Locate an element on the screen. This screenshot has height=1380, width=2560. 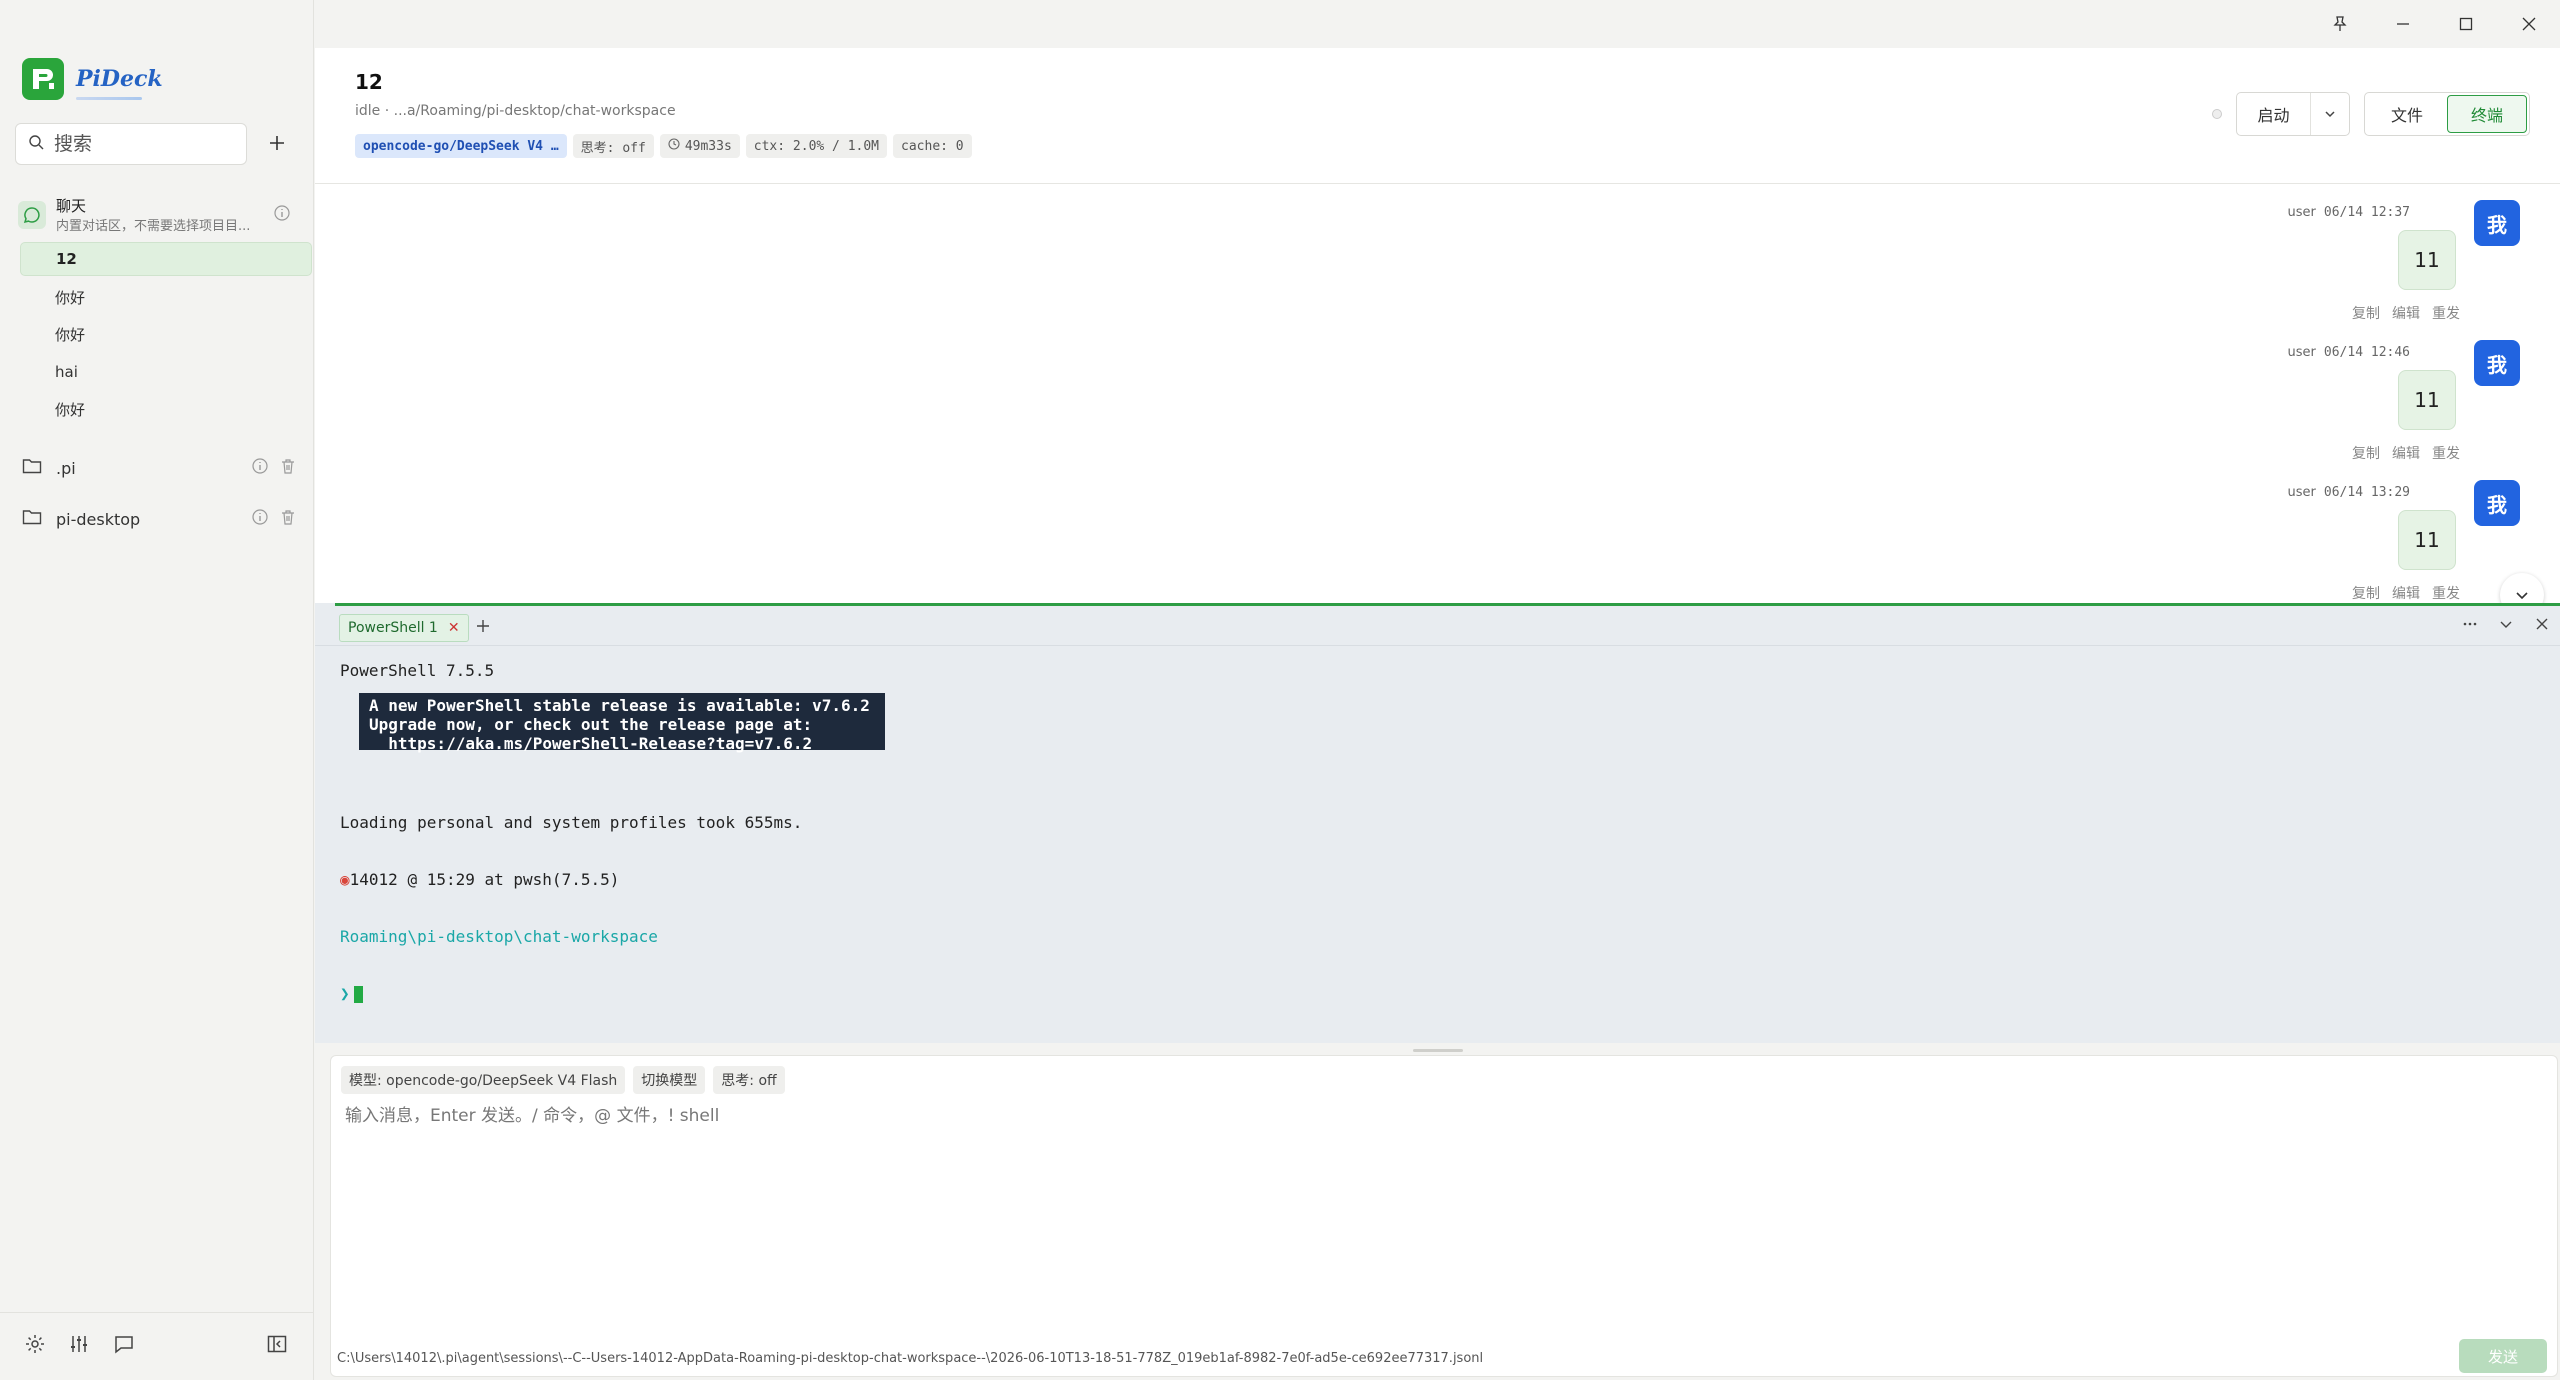
message-input is located at coordinates (1435, 1201).